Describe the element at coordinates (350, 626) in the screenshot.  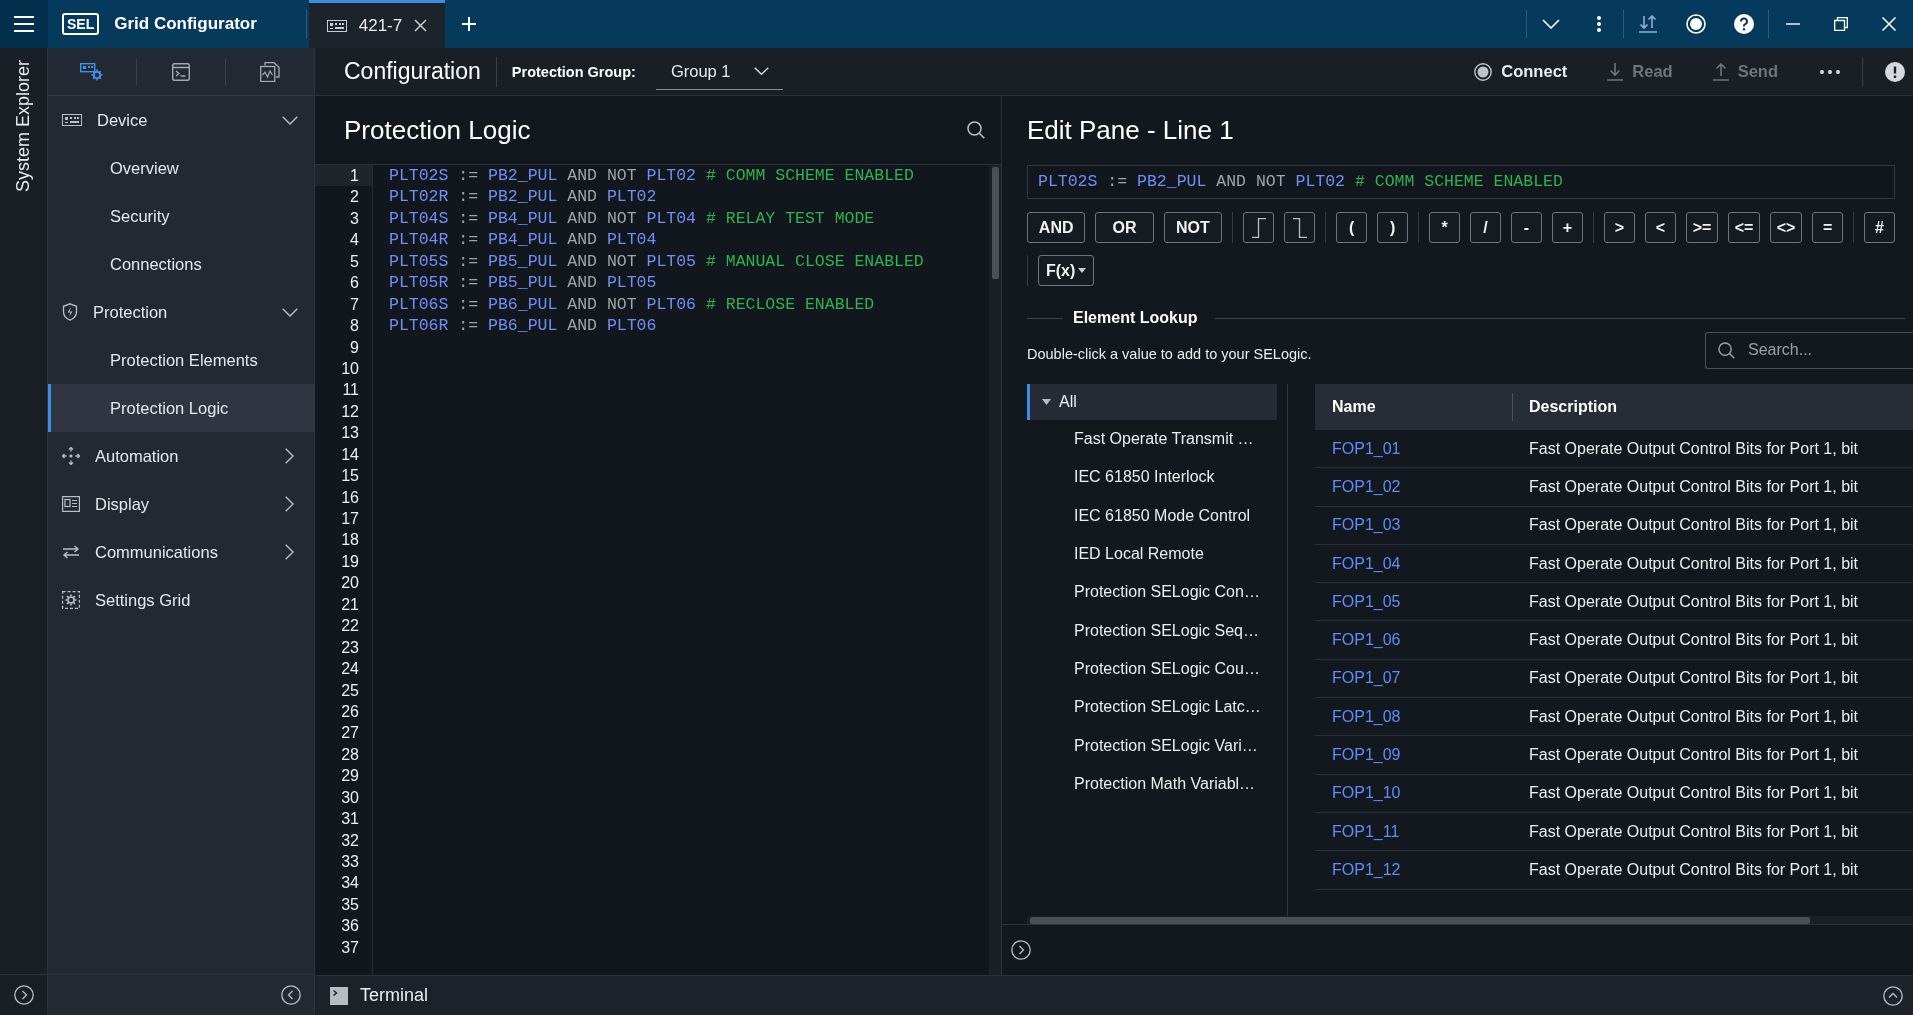
I see `line-number: 22` at that location.